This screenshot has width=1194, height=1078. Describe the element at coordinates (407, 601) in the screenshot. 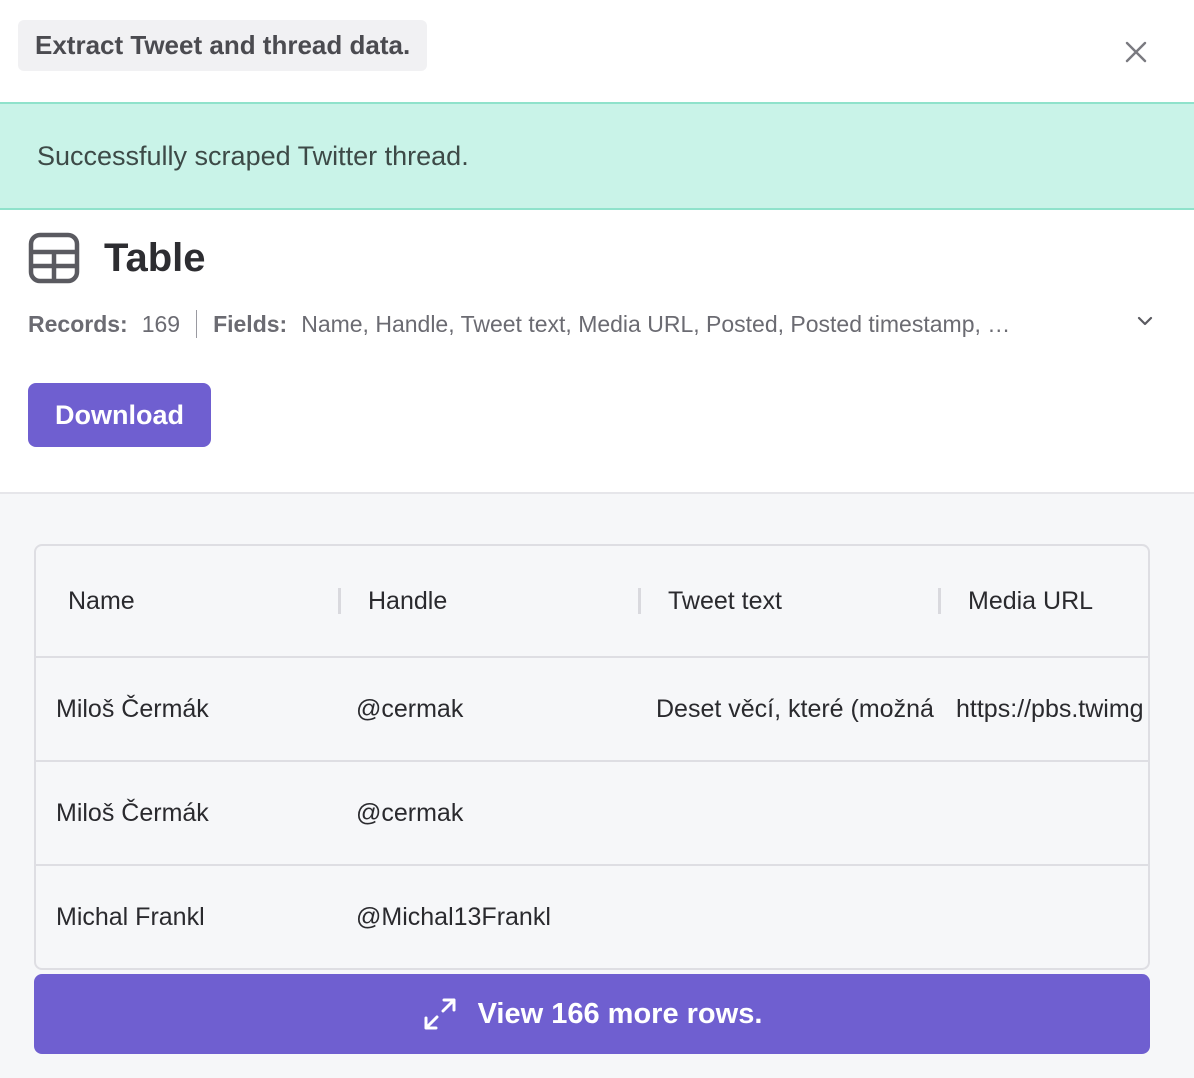

I see `column-header-handle: Handle` at that location.